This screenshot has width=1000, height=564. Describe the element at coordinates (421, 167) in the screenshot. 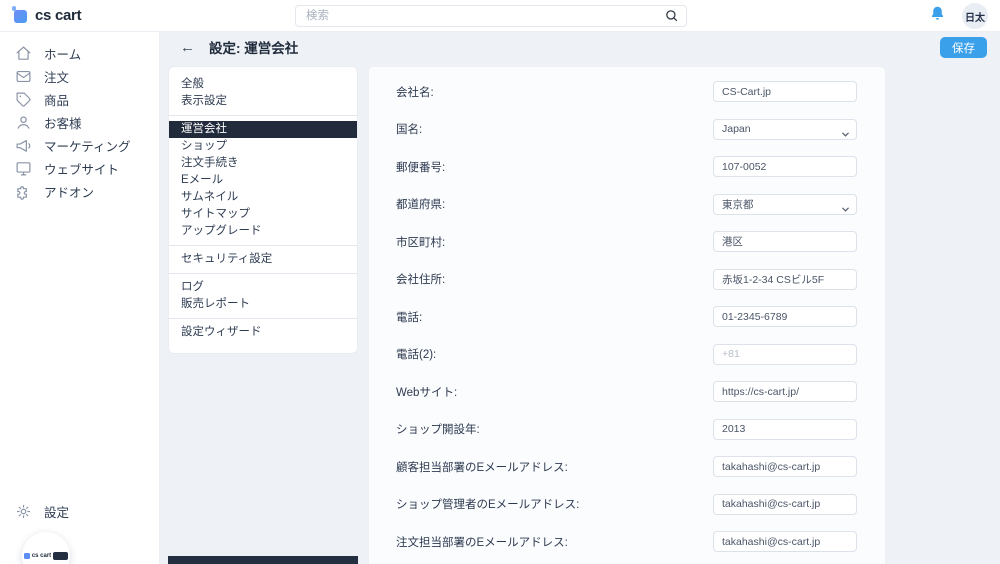

I see `field-label: 郵便番号:` at that location.